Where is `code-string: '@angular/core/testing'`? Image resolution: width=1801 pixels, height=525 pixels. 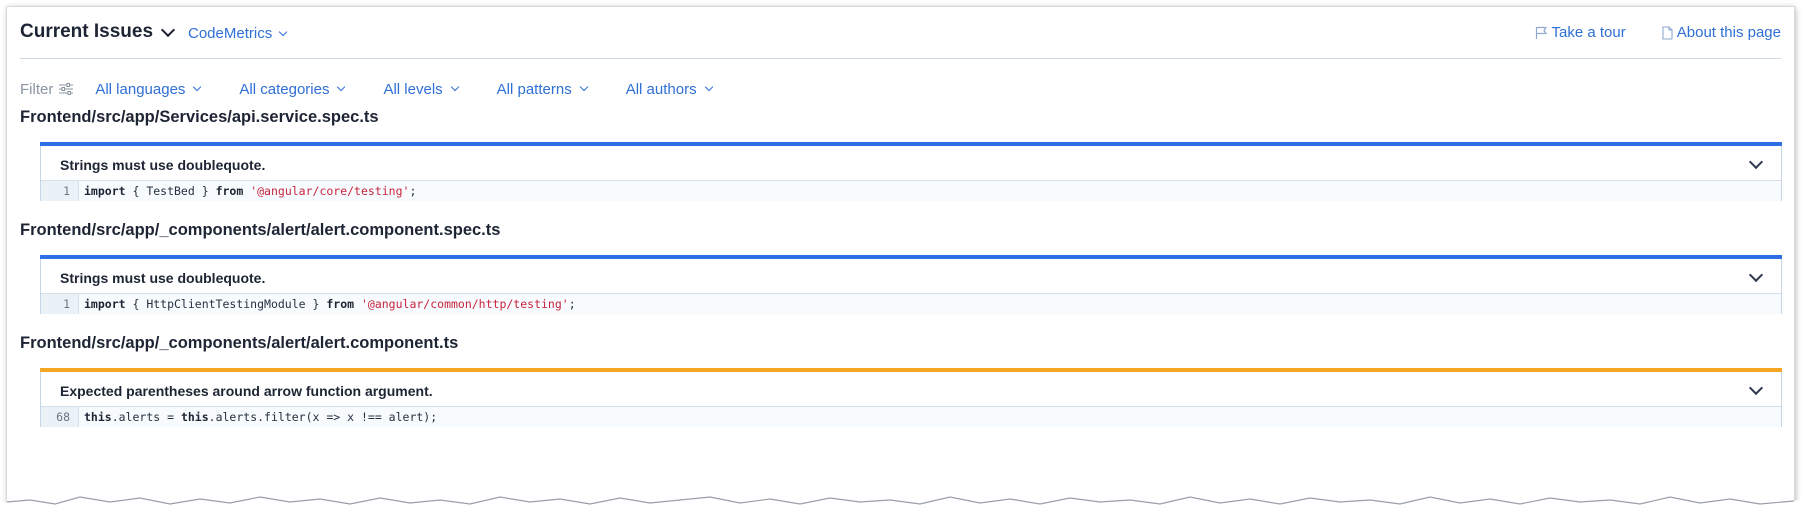 code-string: '@angular/core/testing' is located at coordinates (330, 191).